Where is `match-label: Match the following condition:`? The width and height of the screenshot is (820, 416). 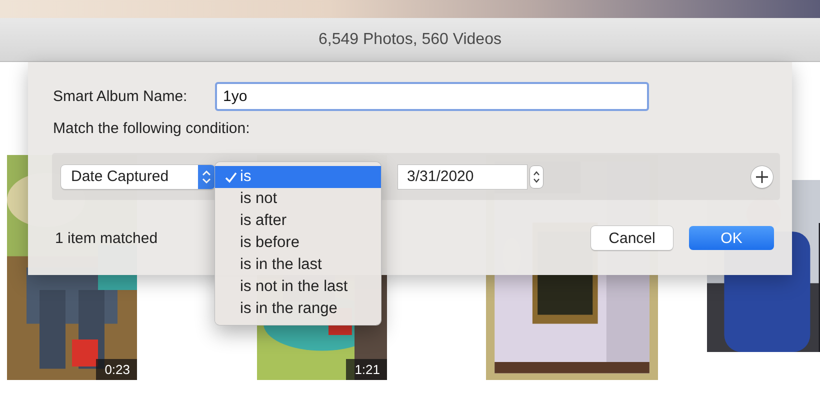 match-label: Match the following condition: is located at coordinates (152, 129).